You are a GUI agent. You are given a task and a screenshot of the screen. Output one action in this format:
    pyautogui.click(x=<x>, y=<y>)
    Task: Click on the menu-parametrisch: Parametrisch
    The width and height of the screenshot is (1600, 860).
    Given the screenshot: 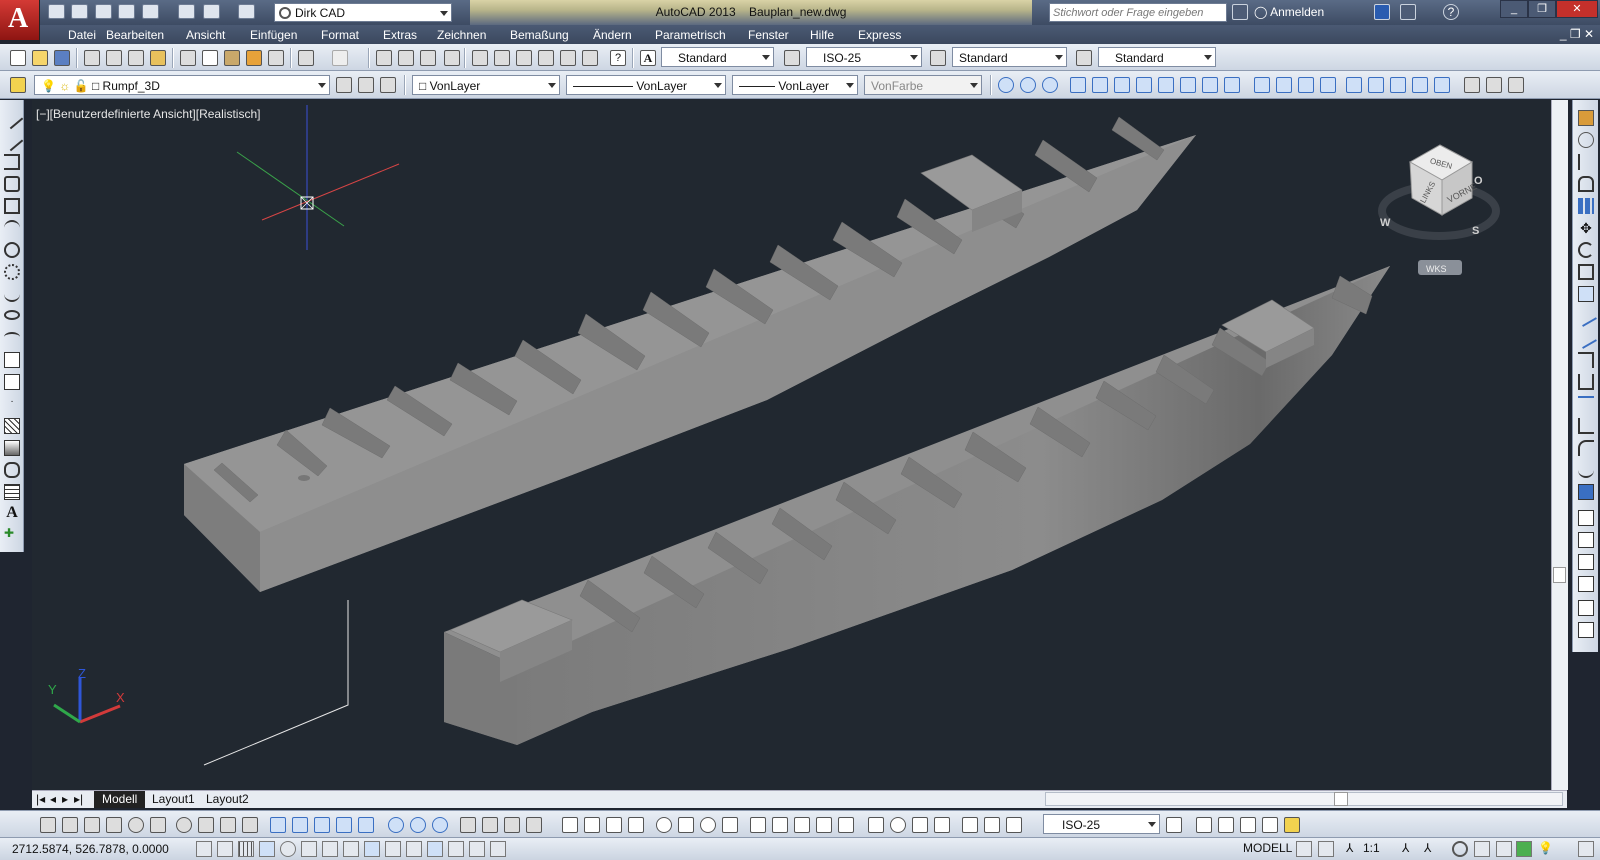 What is the action you would take?
    pyautogui.click(x=690, y=35)
    